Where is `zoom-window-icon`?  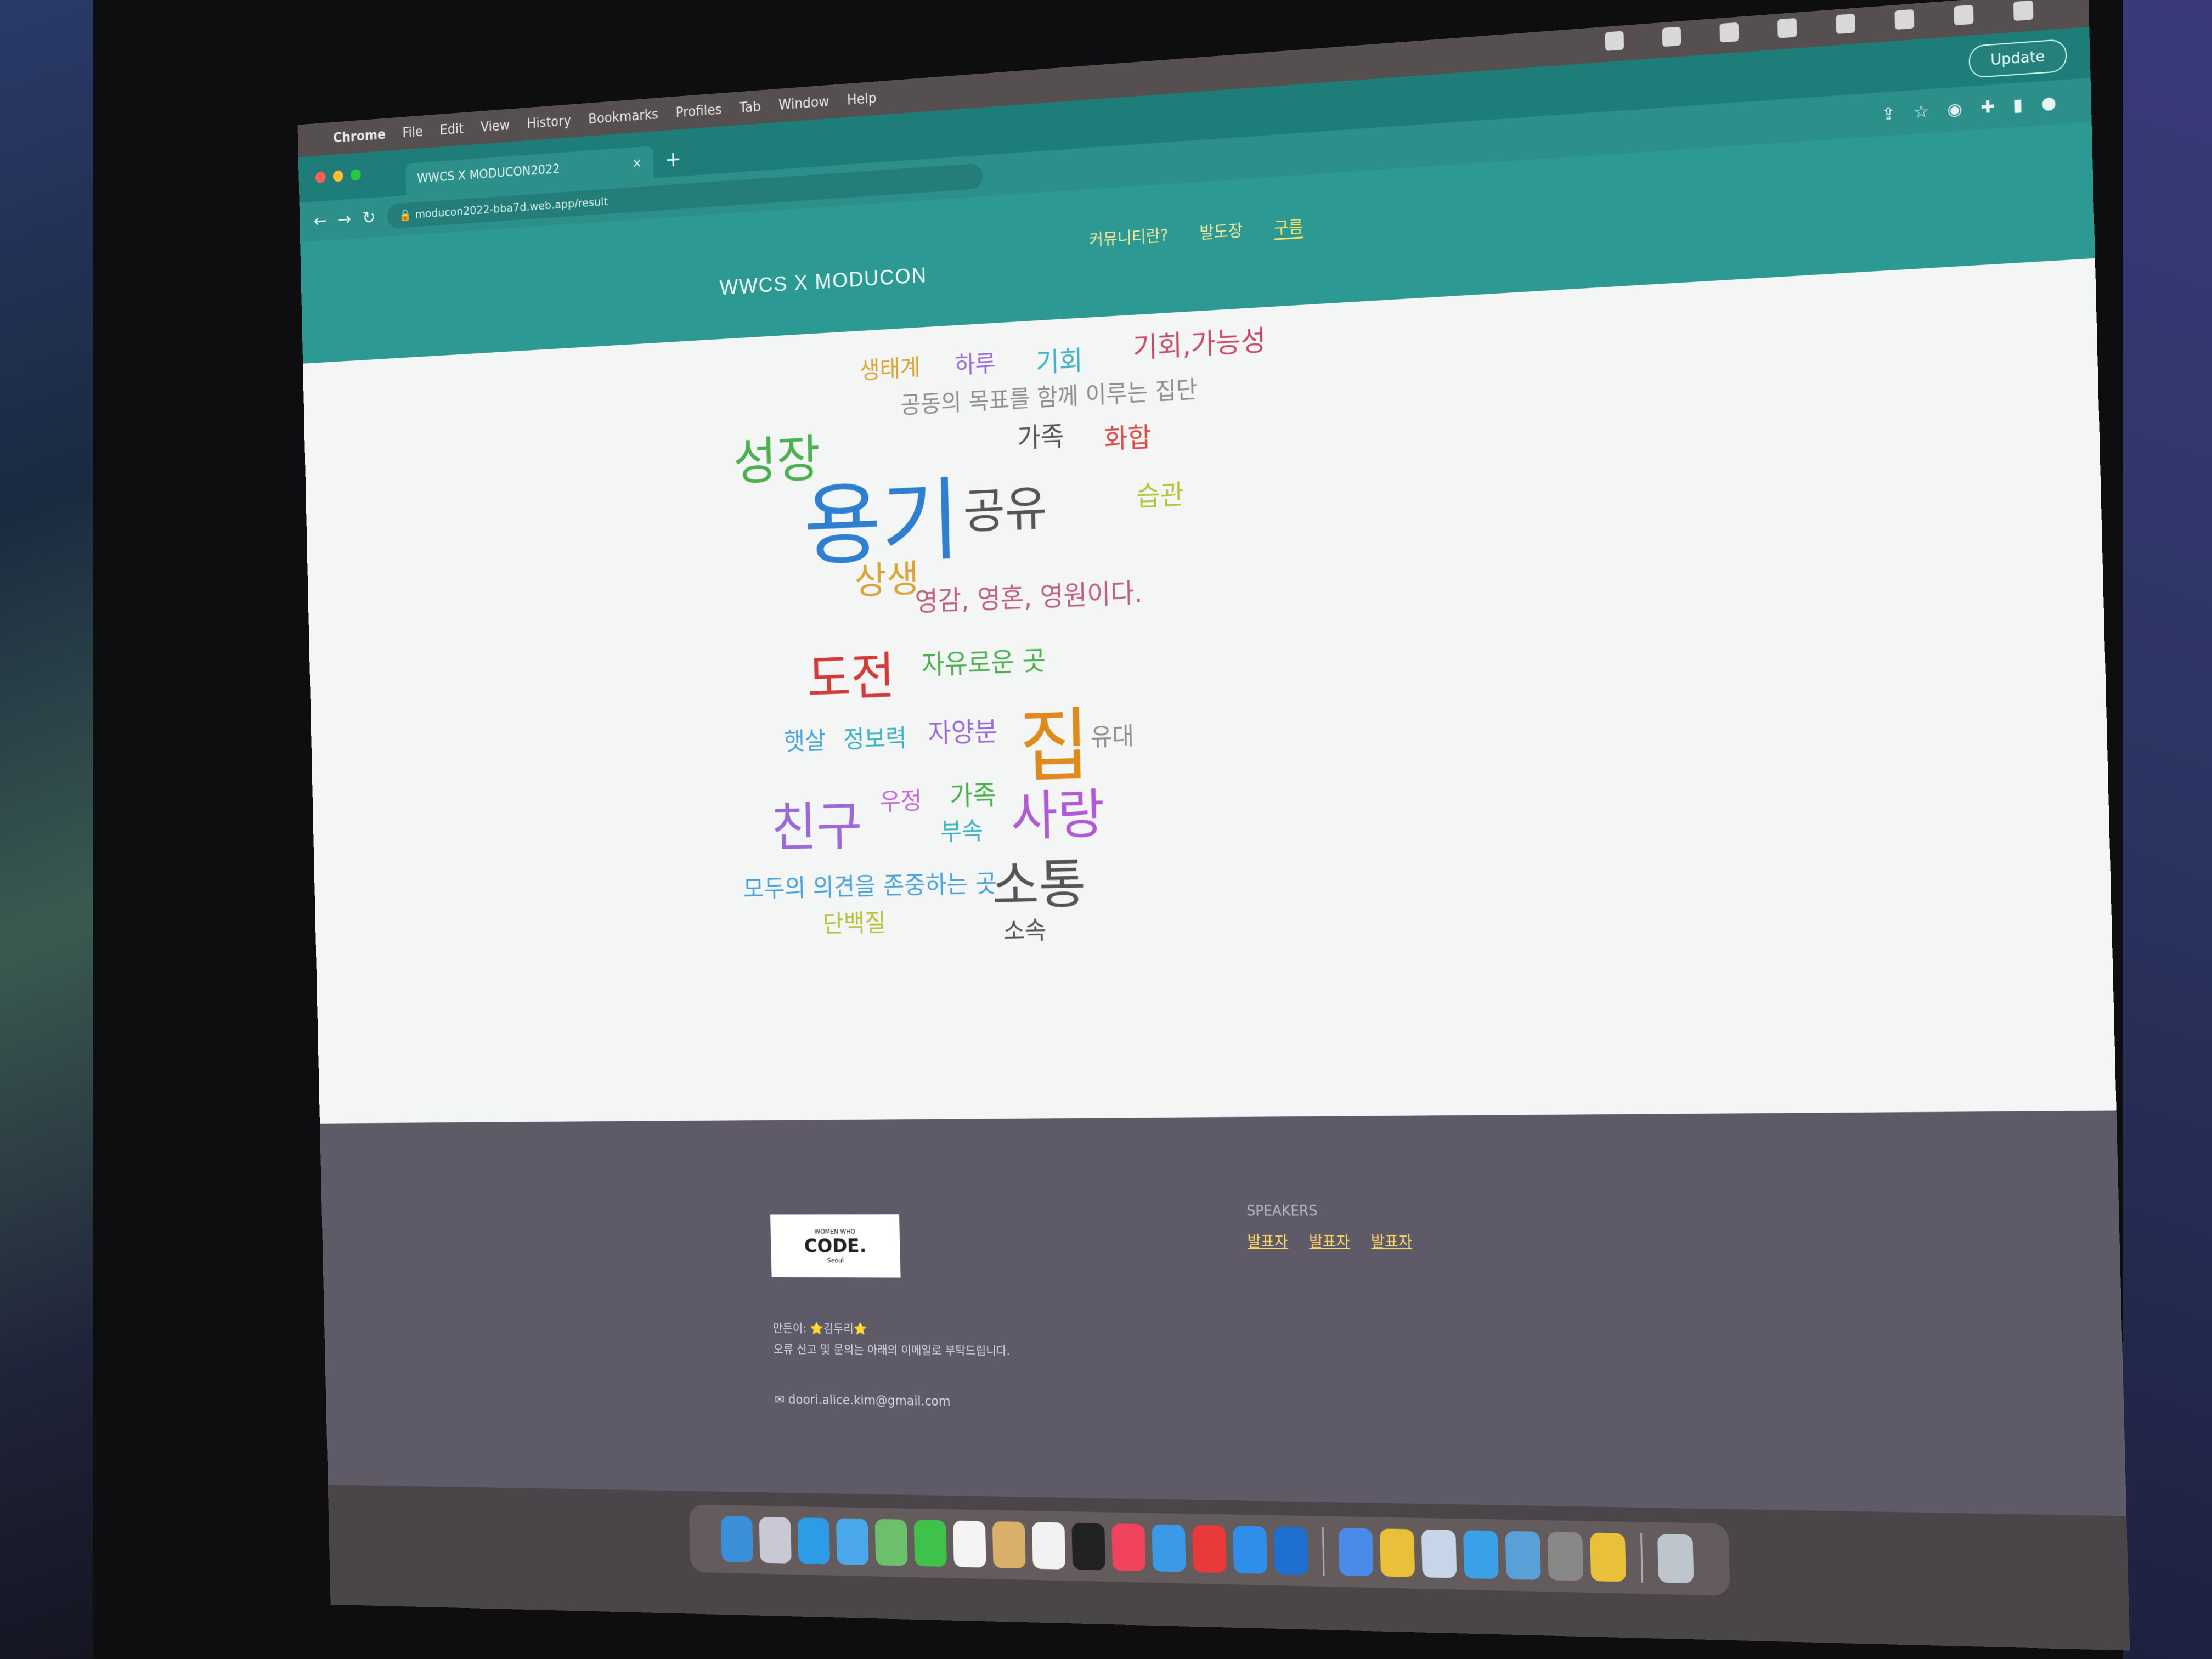
zoom-window-icon is located at coordinates (356, 174).